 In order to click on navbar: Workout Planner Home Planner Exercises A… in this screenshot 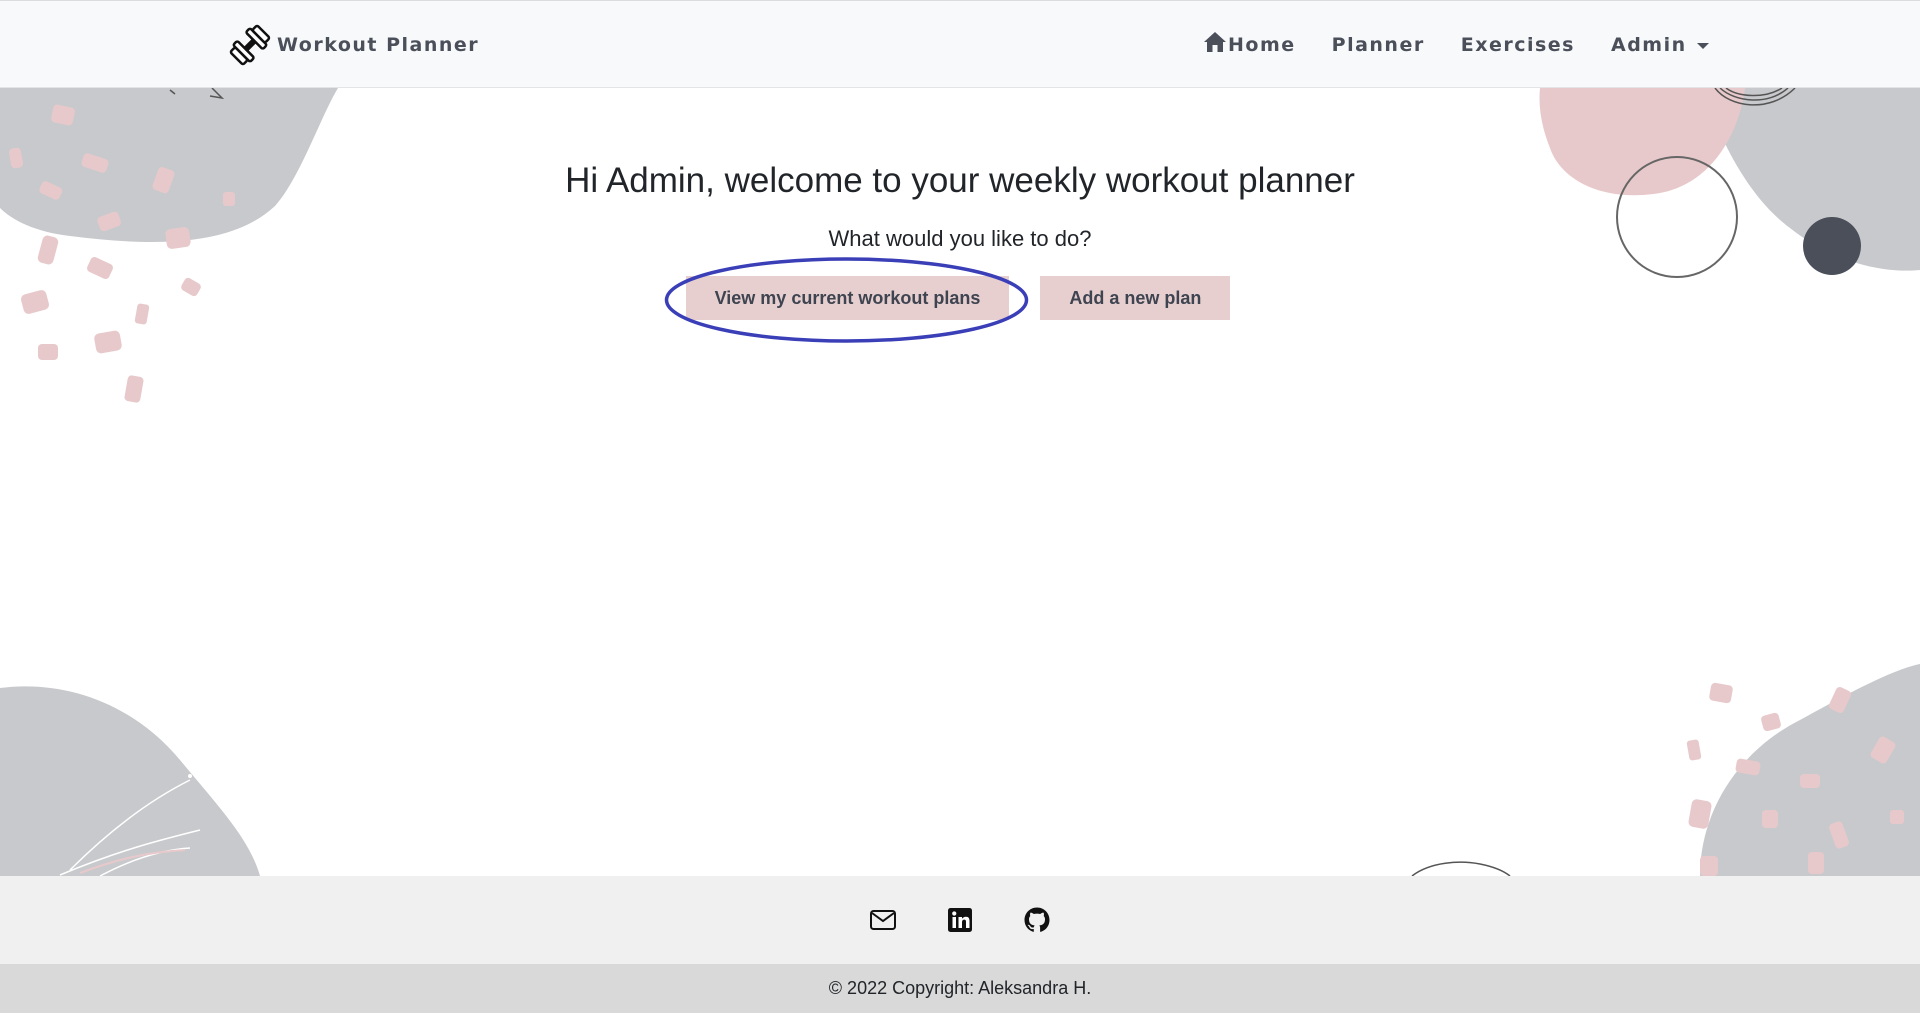, I will do `click(960, 44)`.